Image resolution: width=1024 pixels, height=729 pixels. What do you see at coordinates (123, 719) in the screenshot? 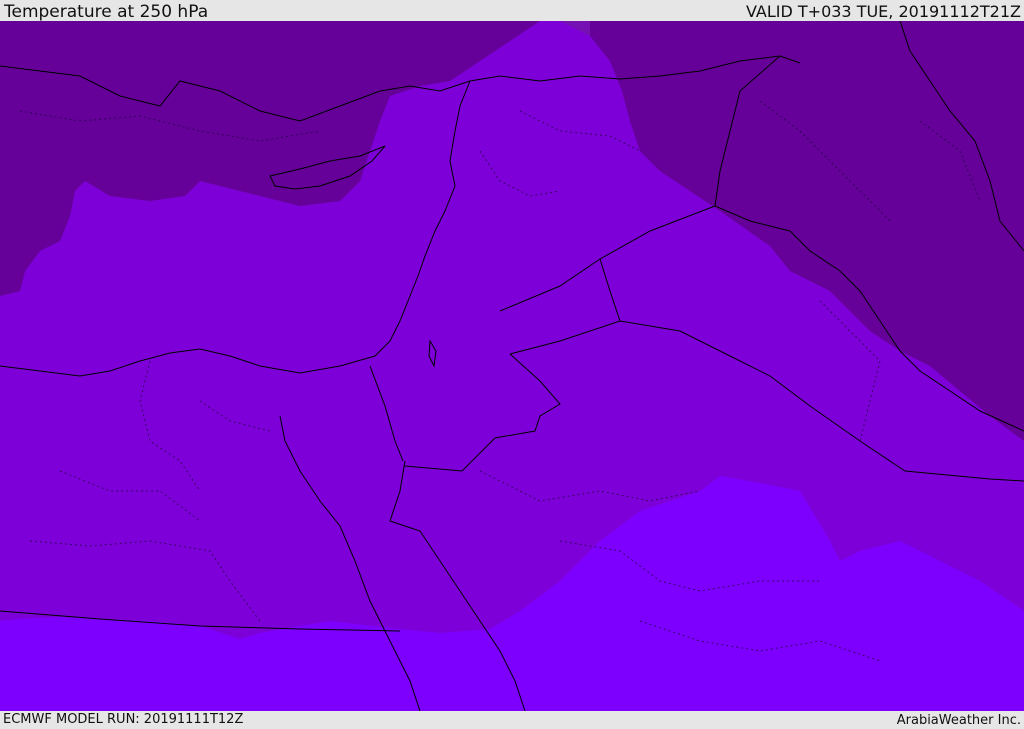
I see `model-run-label: ECMWF MODEL RUN: 20191111T12Z` at bounding box center [123, 719].